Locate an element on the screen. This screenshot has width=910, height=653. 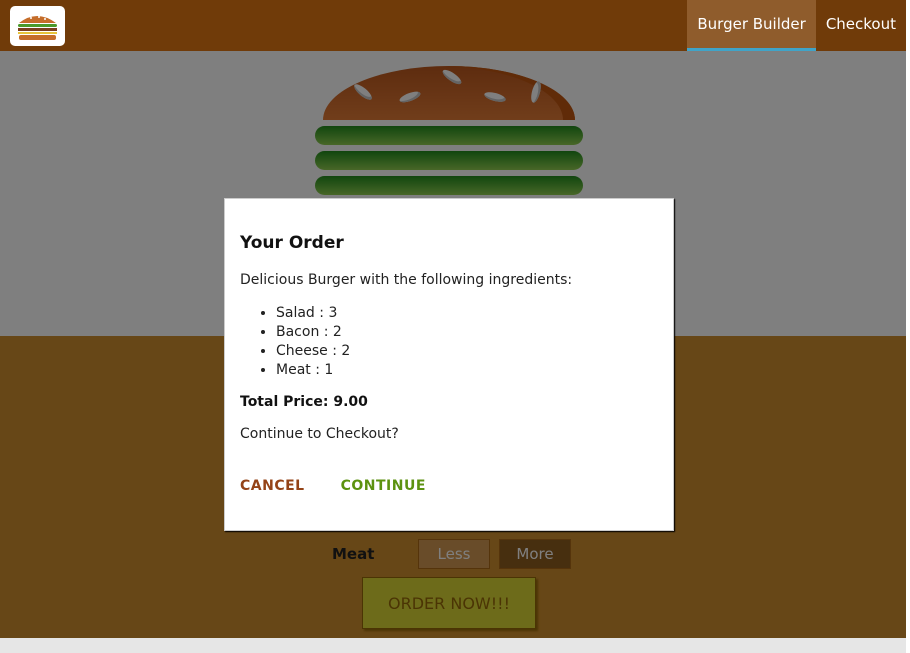
list-item: Meat : 1 is located at coordinates (467, 370).